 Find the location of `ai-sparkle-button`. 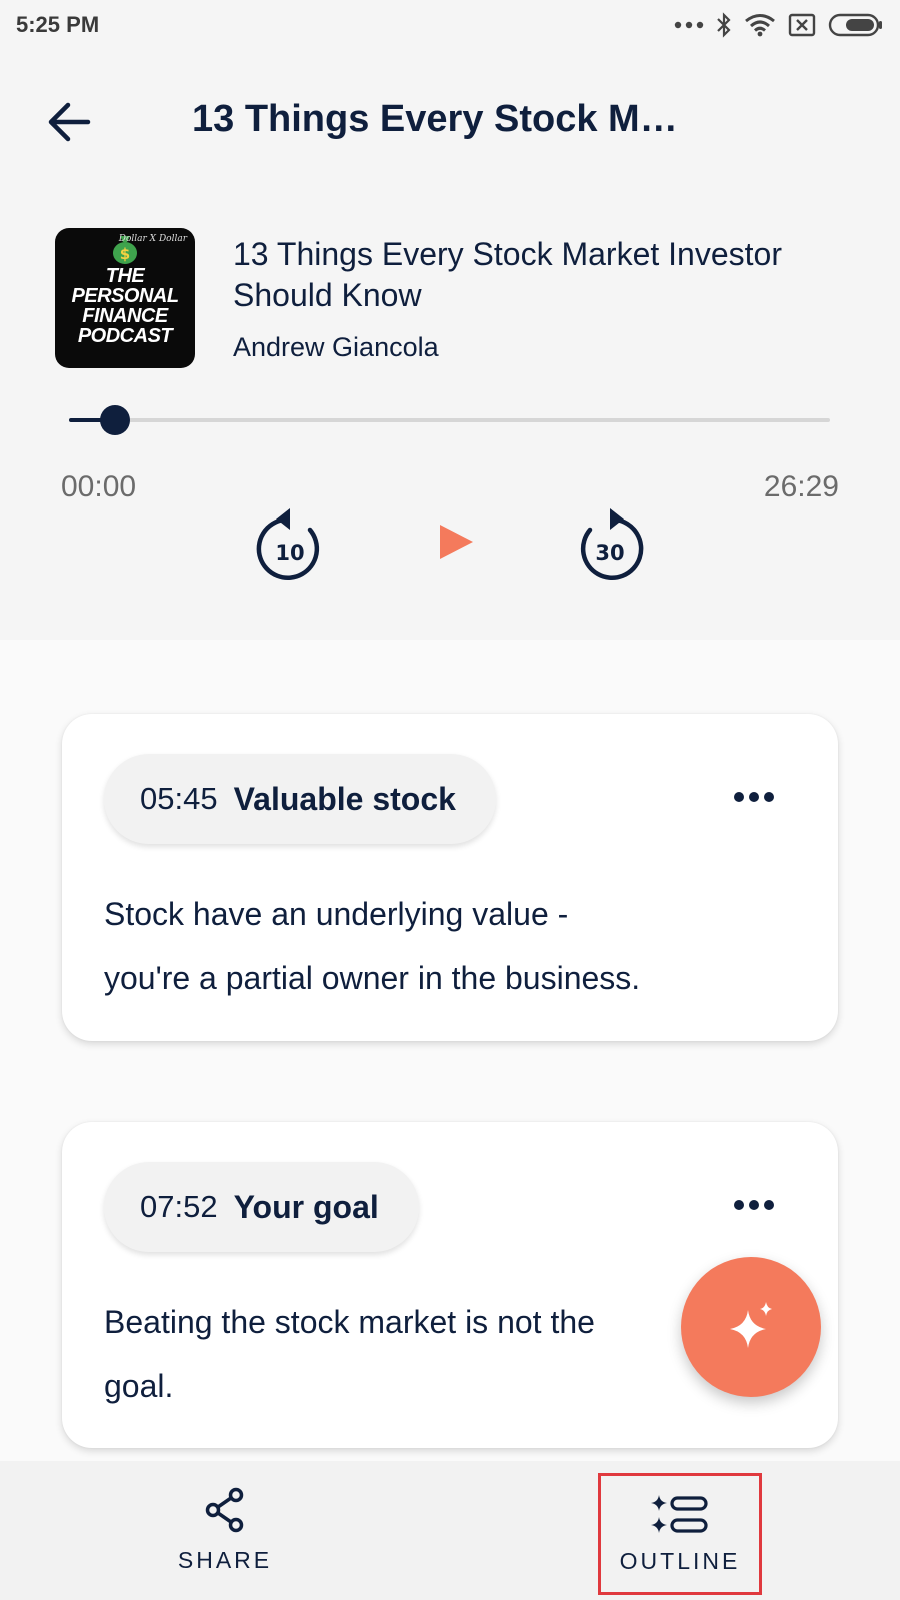

ai-sparkle-button is located at coordinates (751, 1327).